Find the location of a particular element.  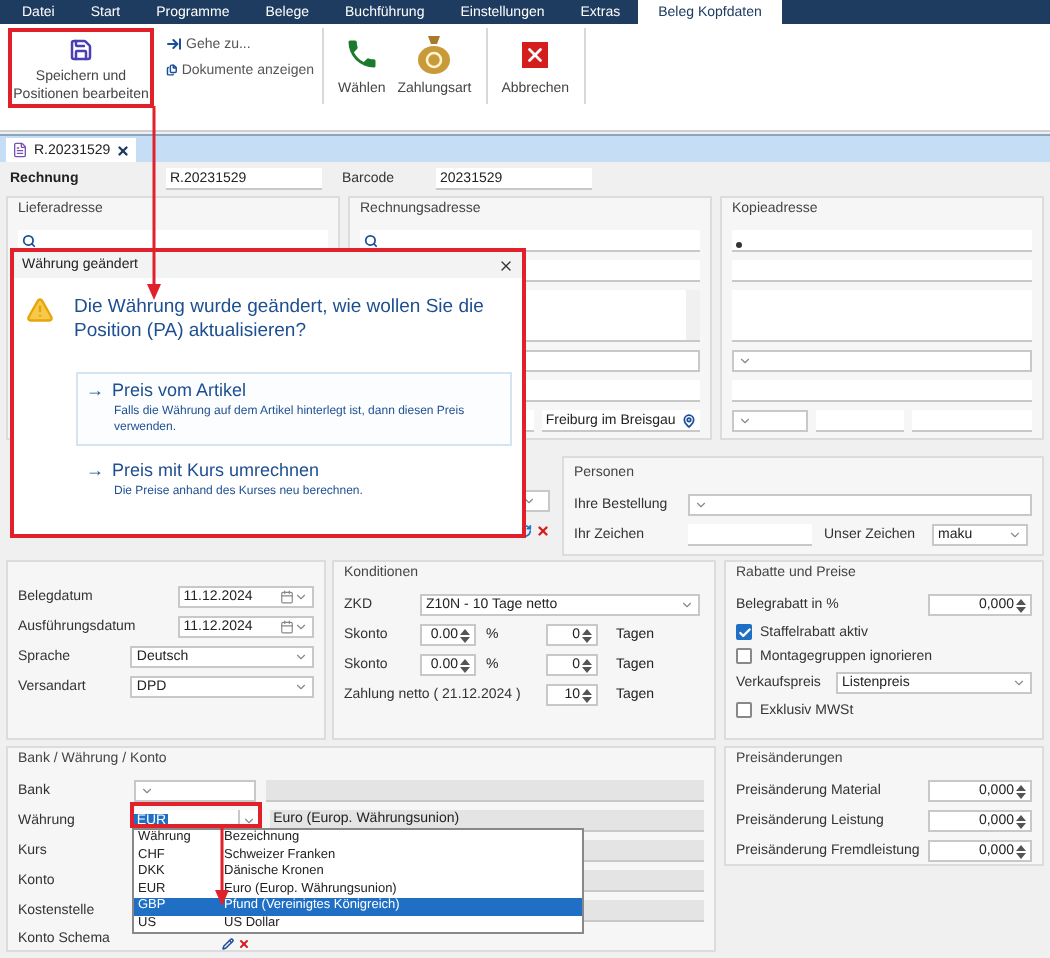

annotation-frame is located at coordinates (196, 815).